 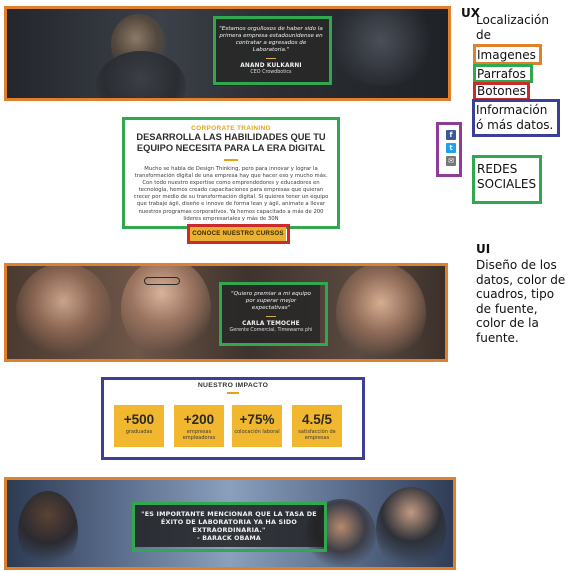 I want to click on frame-social, so click(x=449, y=149).